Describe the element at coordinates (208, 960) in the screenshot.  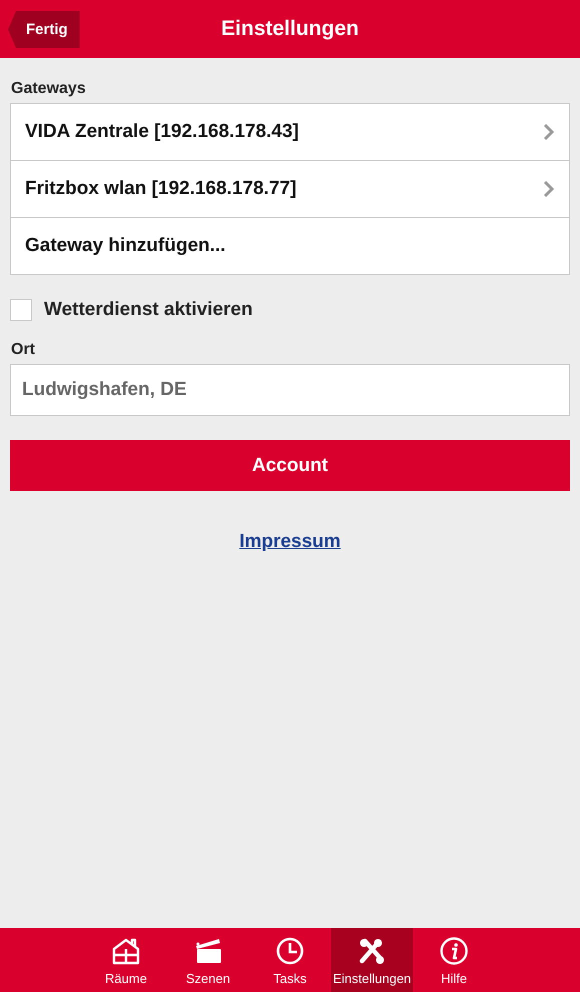
I see `tab: Szenen` at that location.